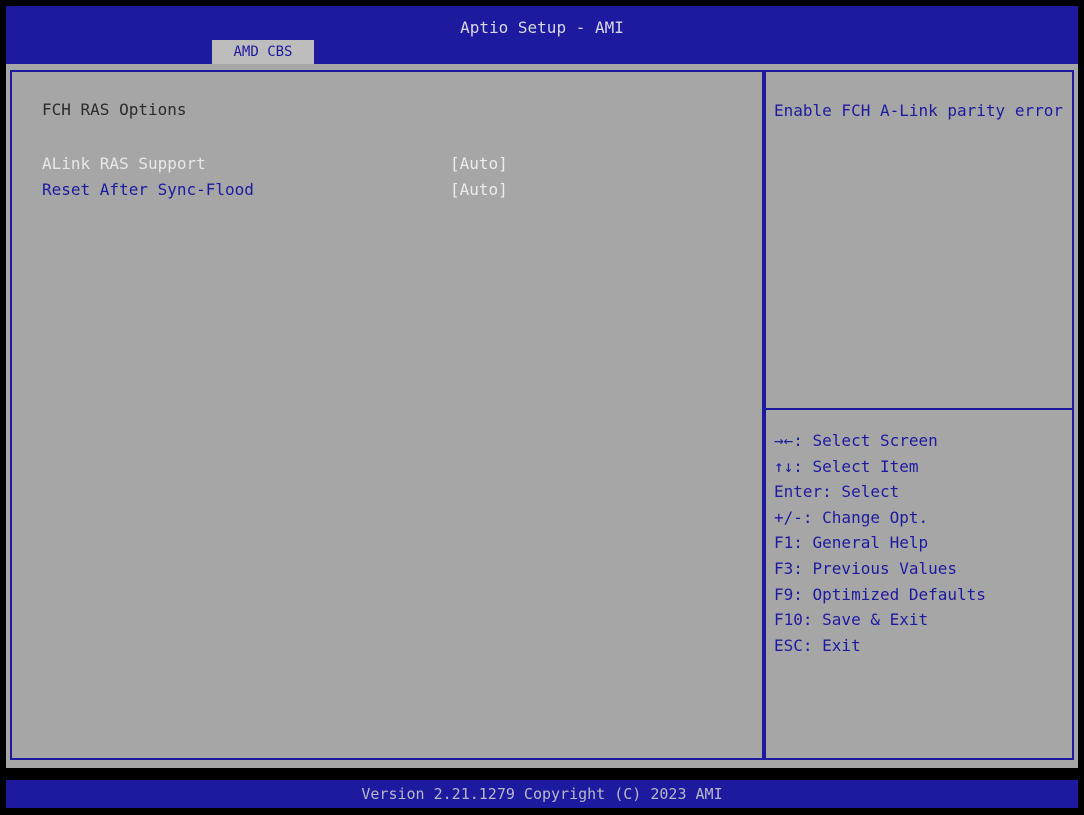 The image size is (1084, 815). What do you see at coordinates (542, 27) in the screenshot?
I see `window-title: Aptio Setup - AMI` at bounding box center [542, 27].